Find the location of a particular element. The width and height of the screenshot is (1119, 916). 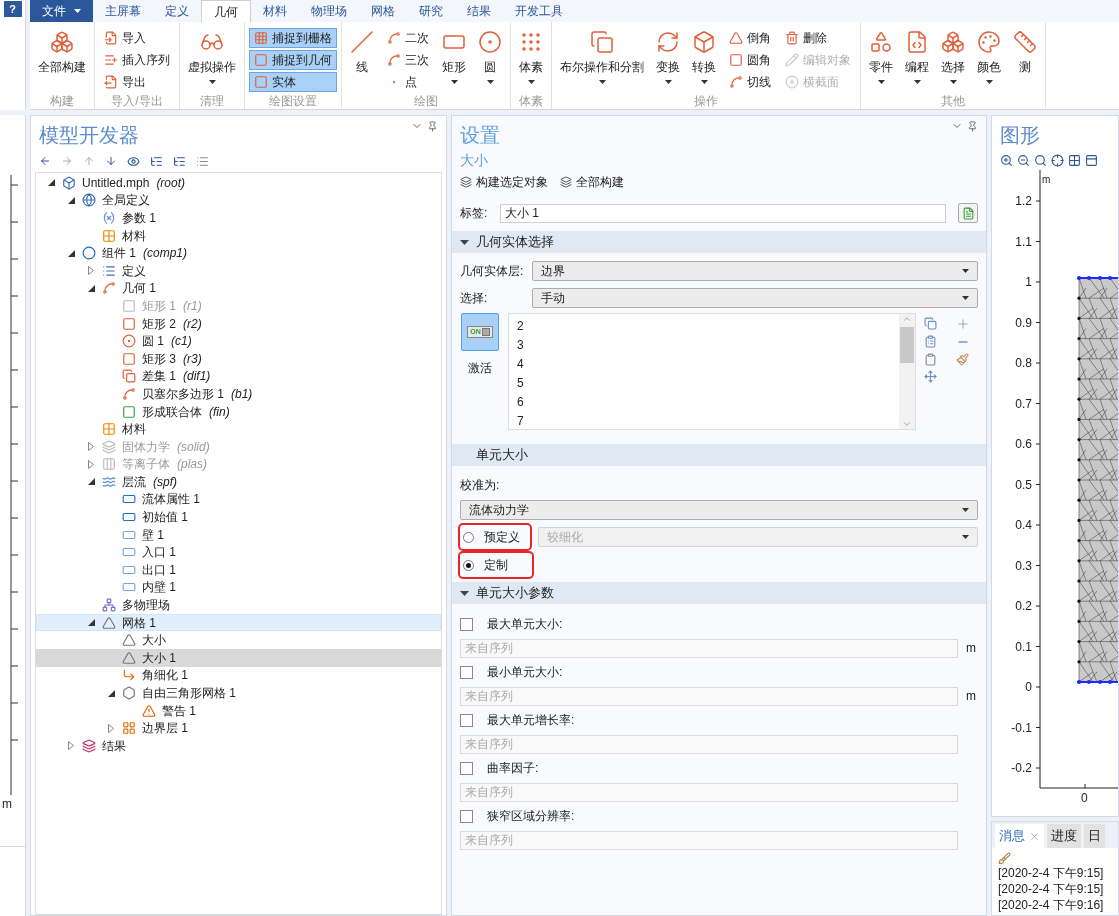

zoom-in-icon is located at coordinates (1006, 160).